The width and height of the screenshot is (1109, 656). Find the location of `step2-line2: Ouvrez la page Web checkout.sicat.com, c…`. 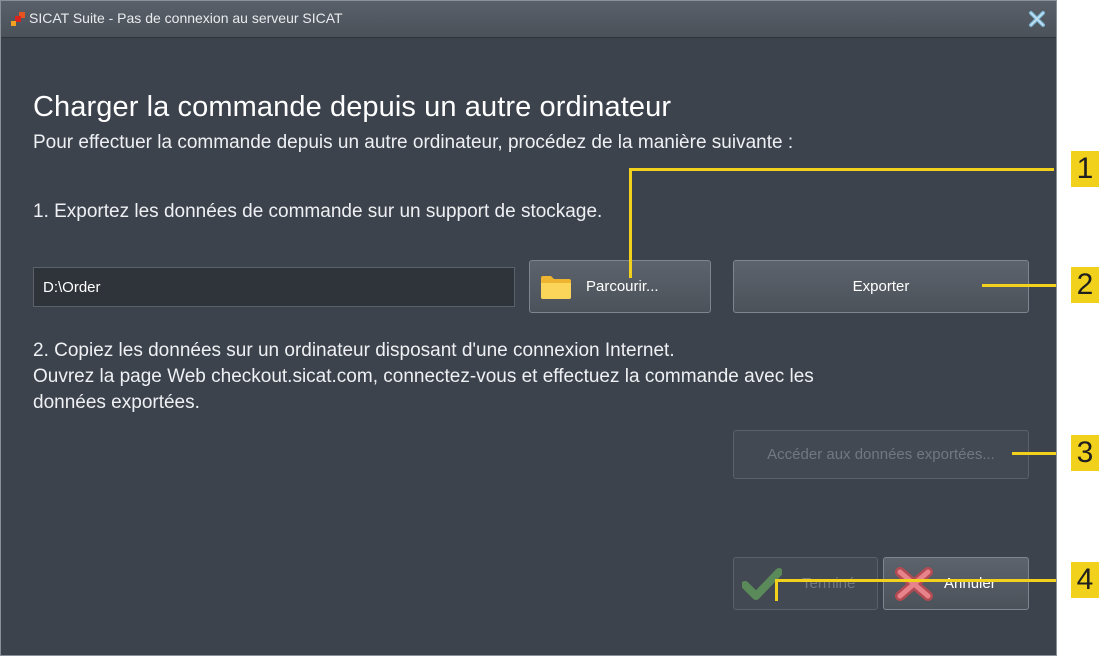

step2-line2: Ouvrez la page Web checkout.sicat.com, c… is located at coordinates (423, 376).